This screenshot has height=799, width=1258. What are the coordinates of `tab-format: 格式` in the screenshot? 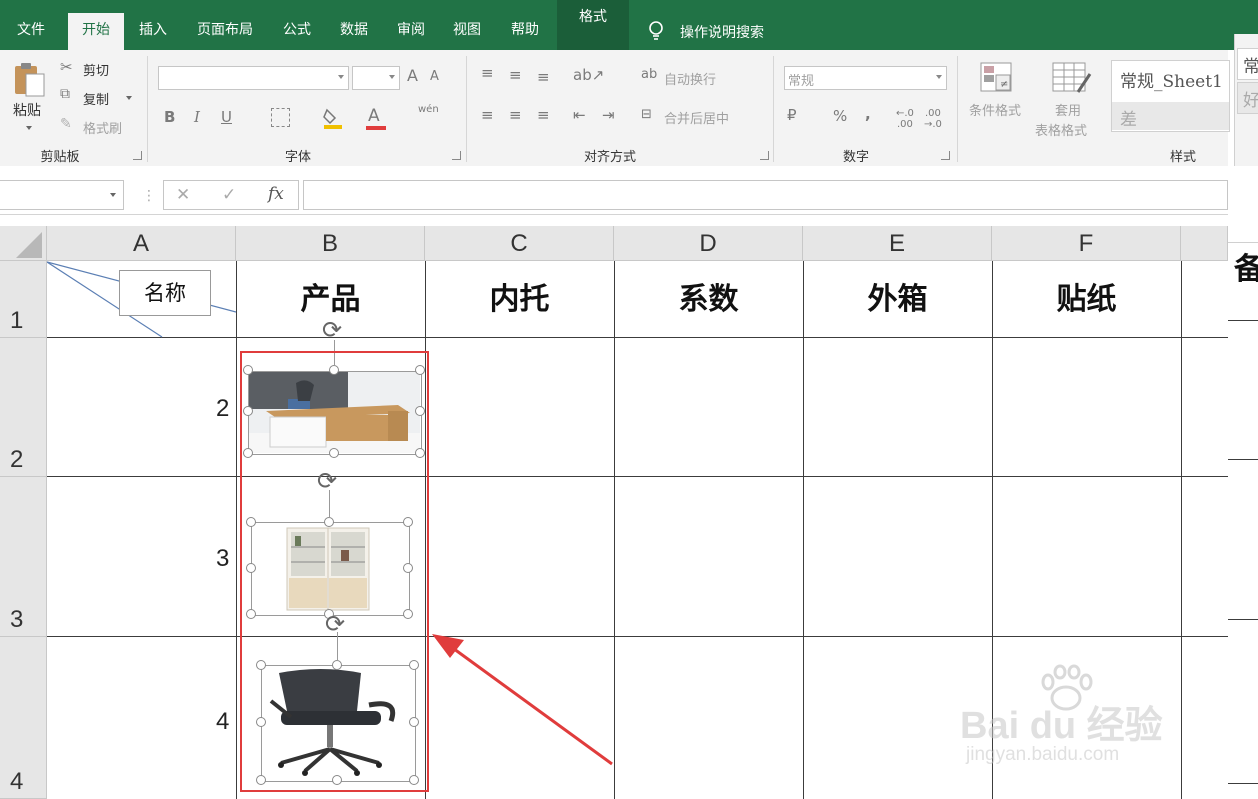 It's located at (593, 25).